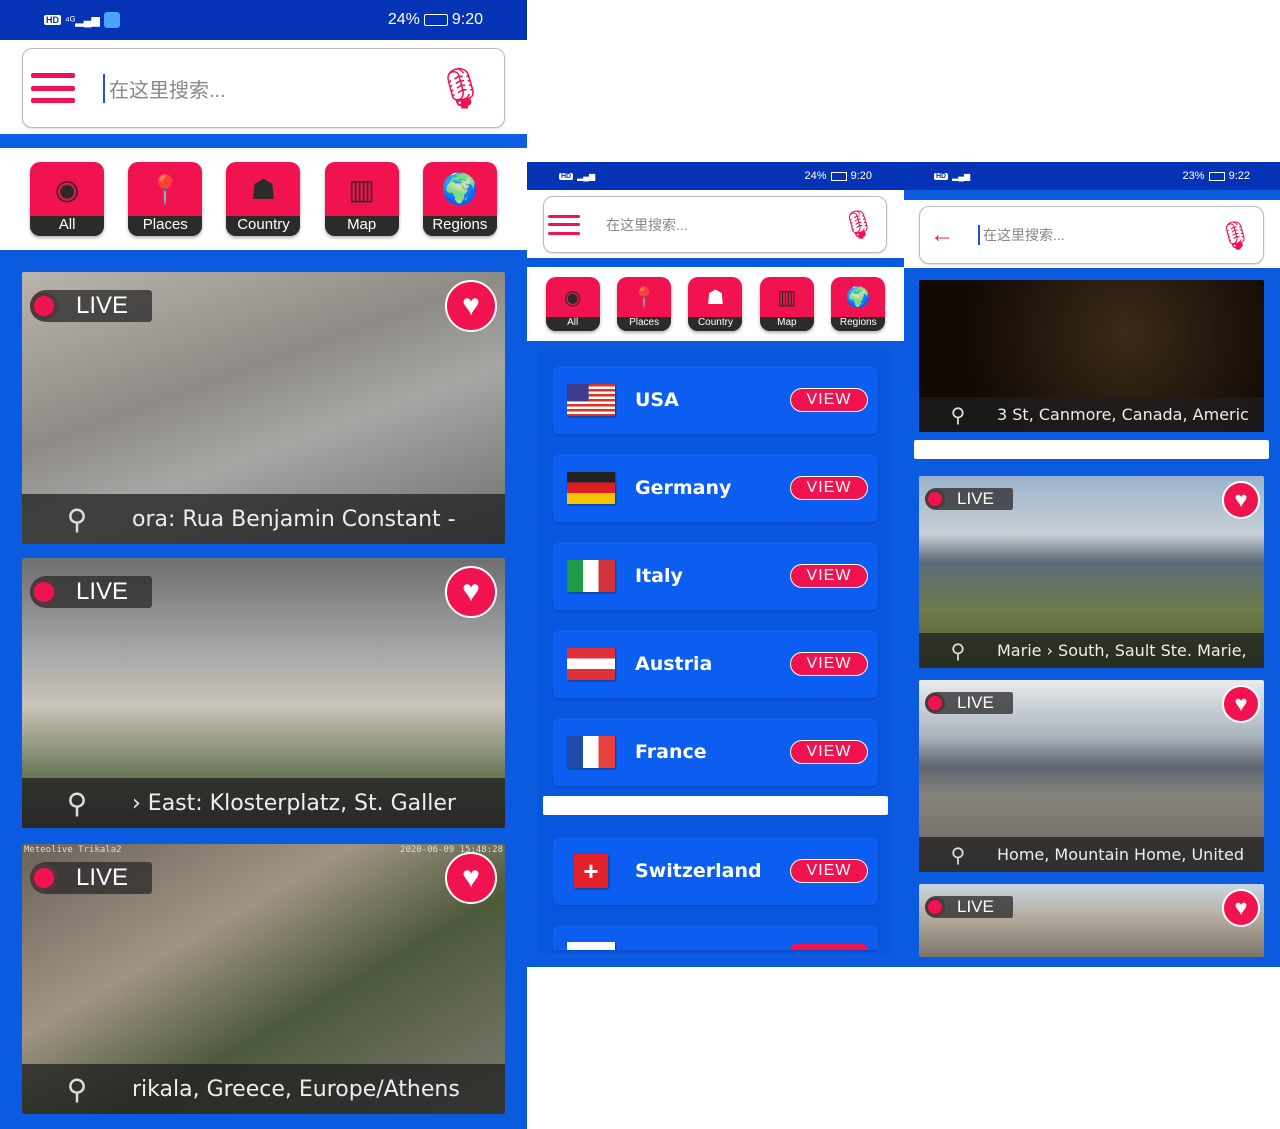  I want to click on switzerland-flag-icon: +, so click(591, 871).